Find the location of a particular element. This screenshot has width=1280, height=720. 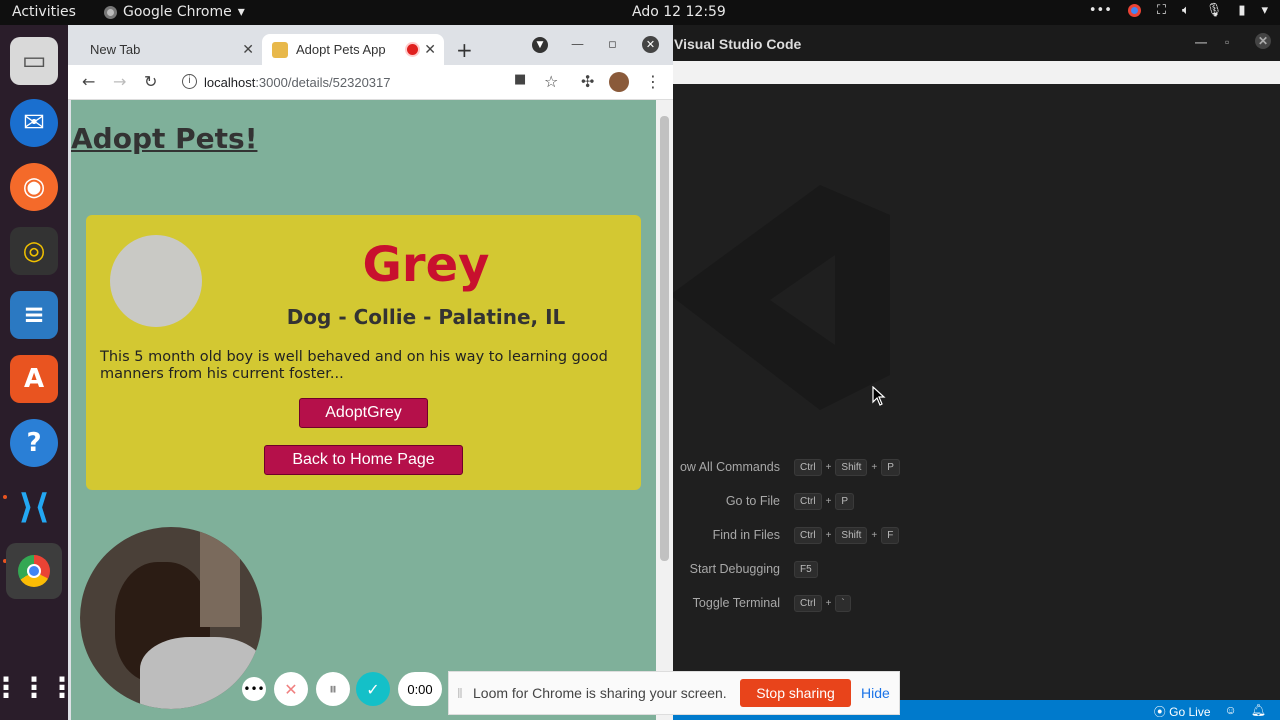

vscode-title: Visual Studio Code is located at coordinates (738, 44).